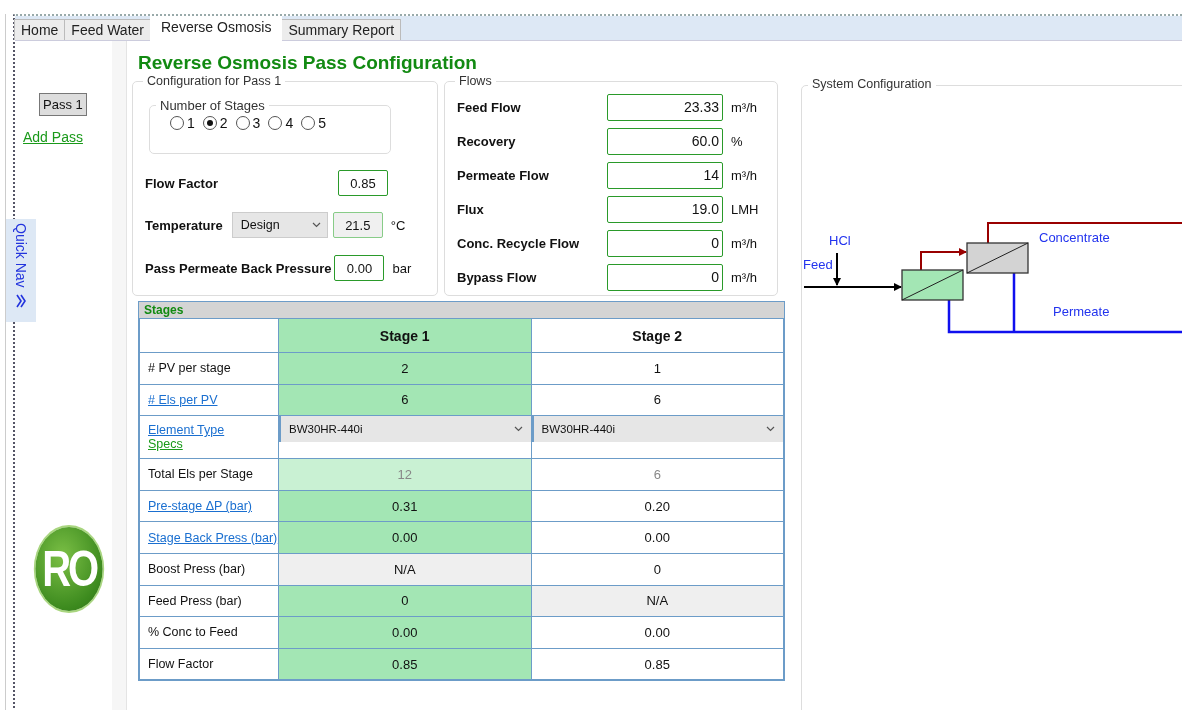  I want to click on back-pressure-field: 0.00, so click(359, 268).